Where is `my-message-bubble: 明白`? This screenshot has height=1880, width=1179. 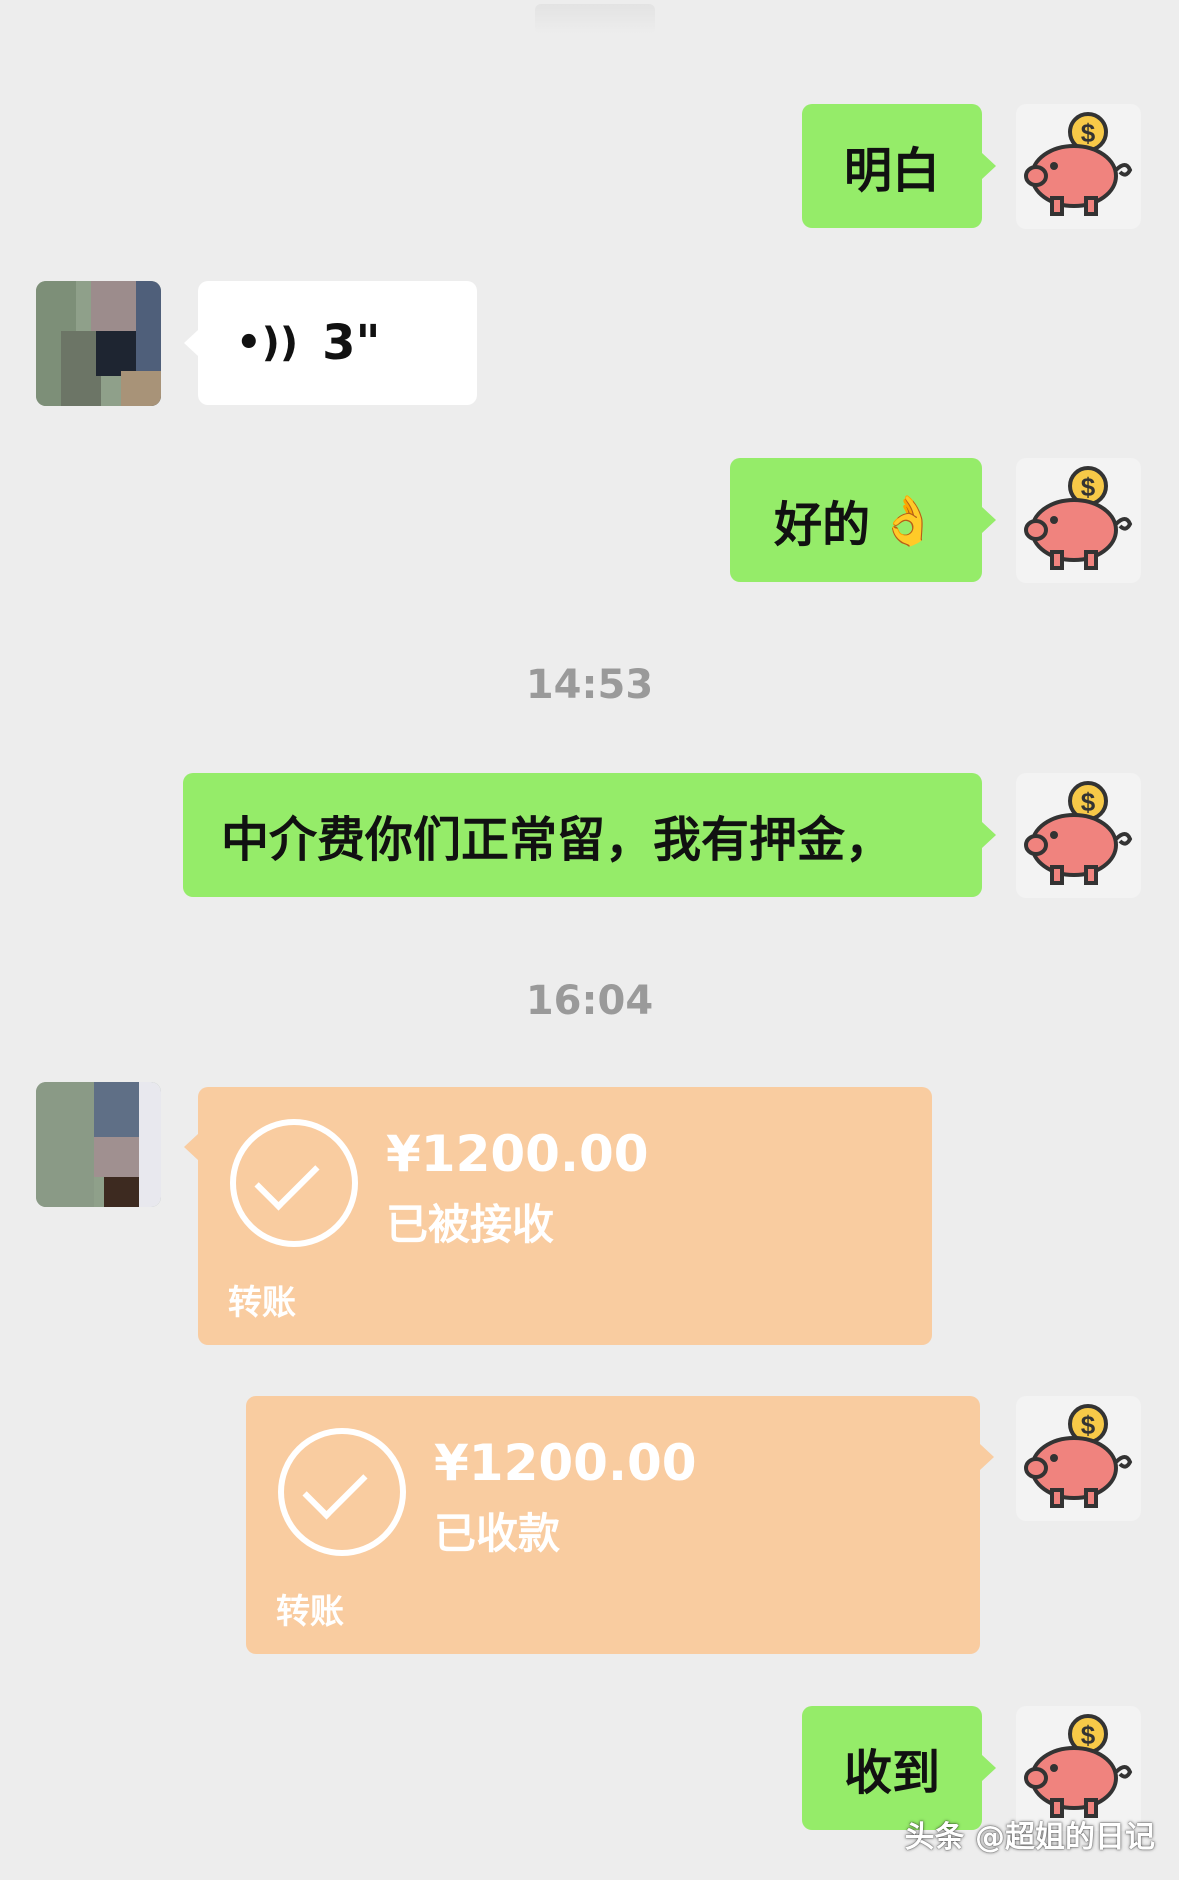
my-message-bubble: 明白 is located at coordinates (892, 166).